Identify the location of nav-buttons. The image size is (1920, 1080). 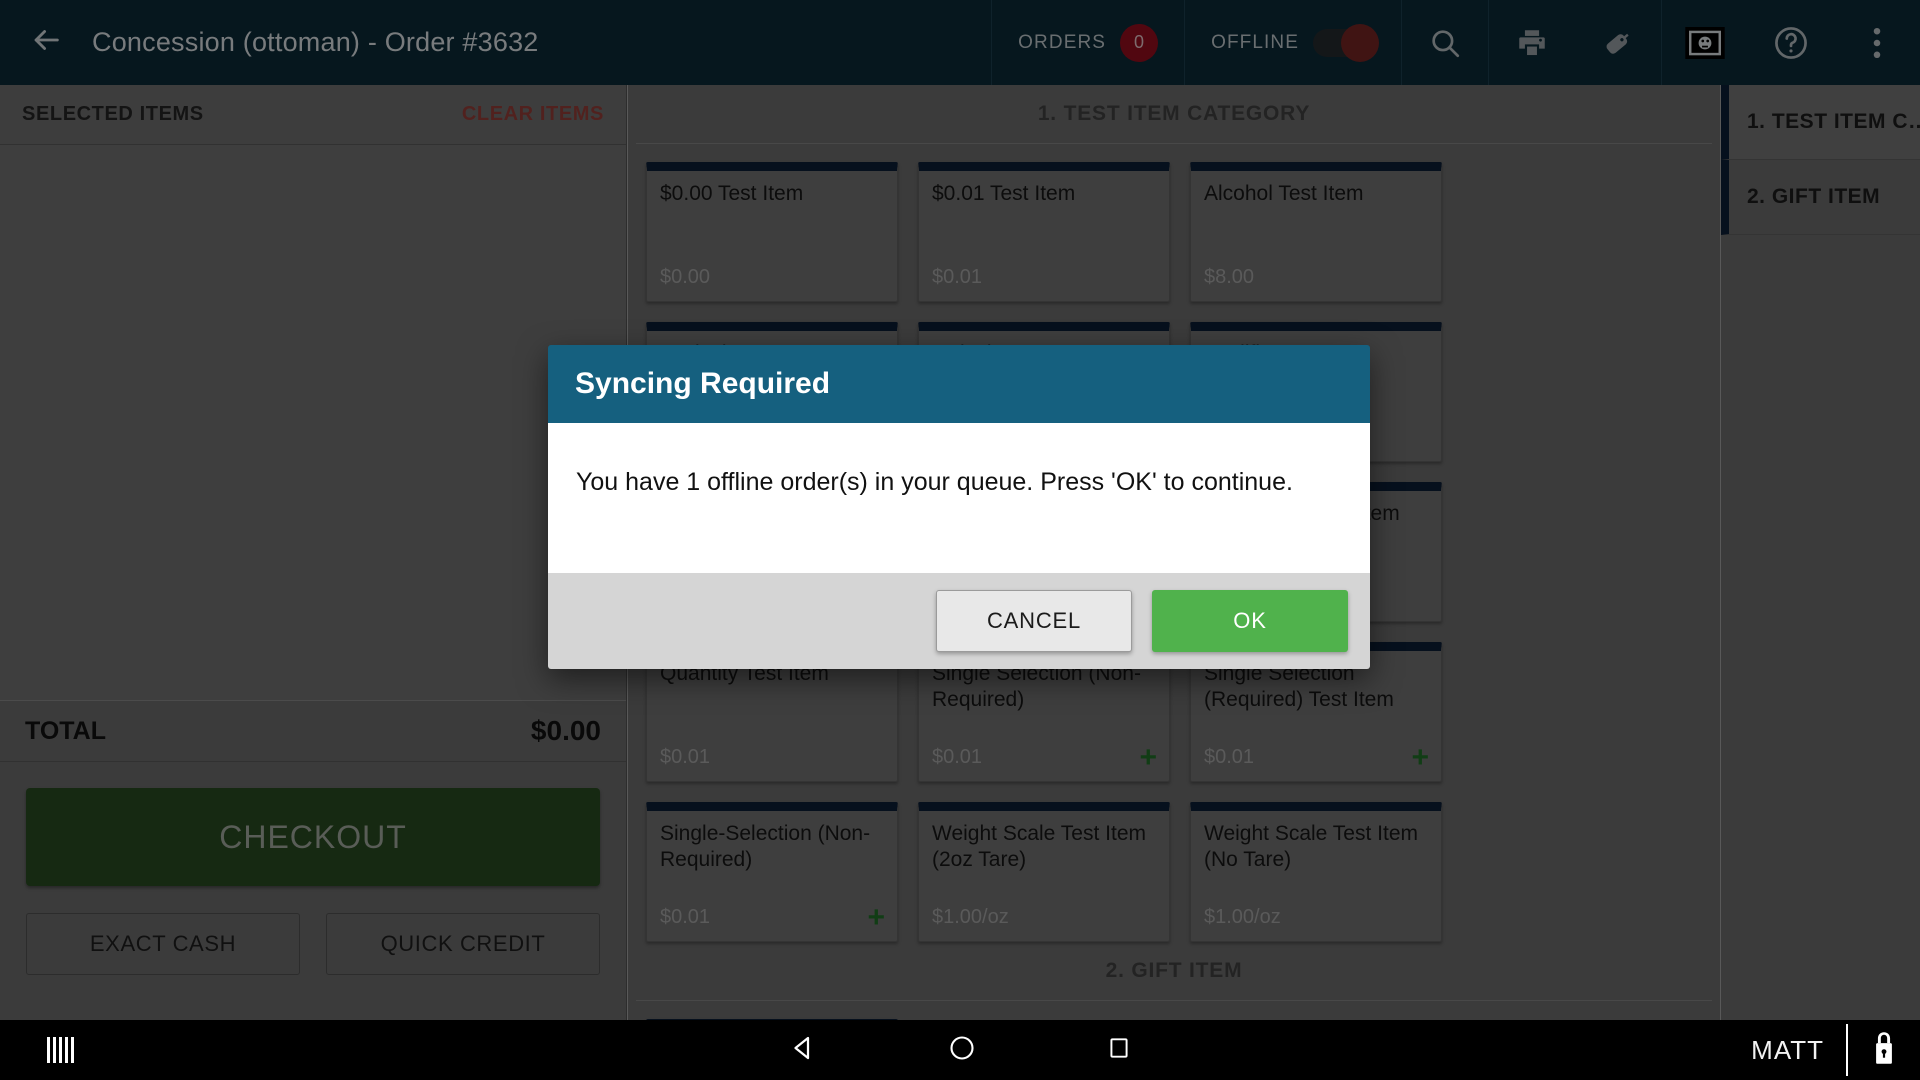
(960, 1050).